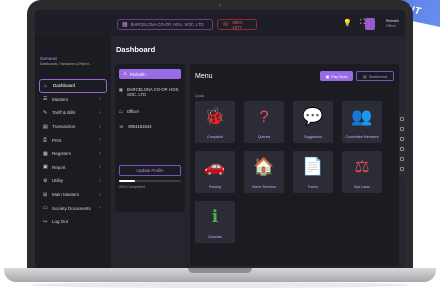  I want to click on sidebar-item-label: Tariff & Bills, so click(64, 113).